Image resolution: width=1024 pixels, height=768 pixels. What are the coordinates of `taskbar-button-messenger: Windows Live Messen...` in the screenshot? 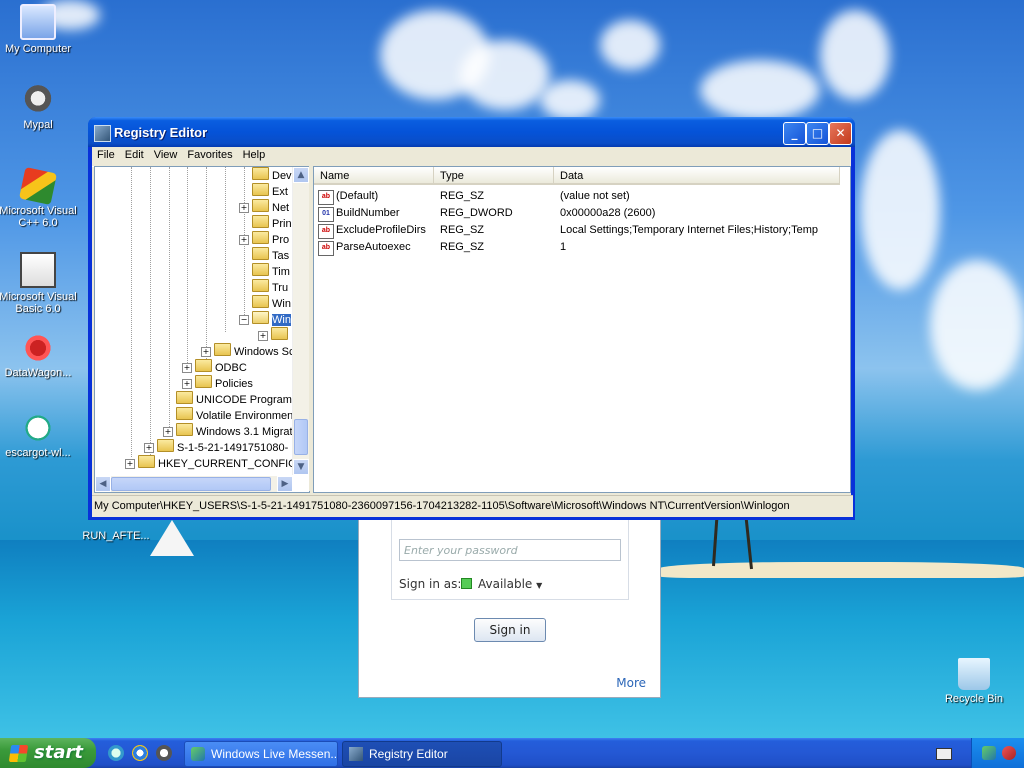 It's located at (261, 754).